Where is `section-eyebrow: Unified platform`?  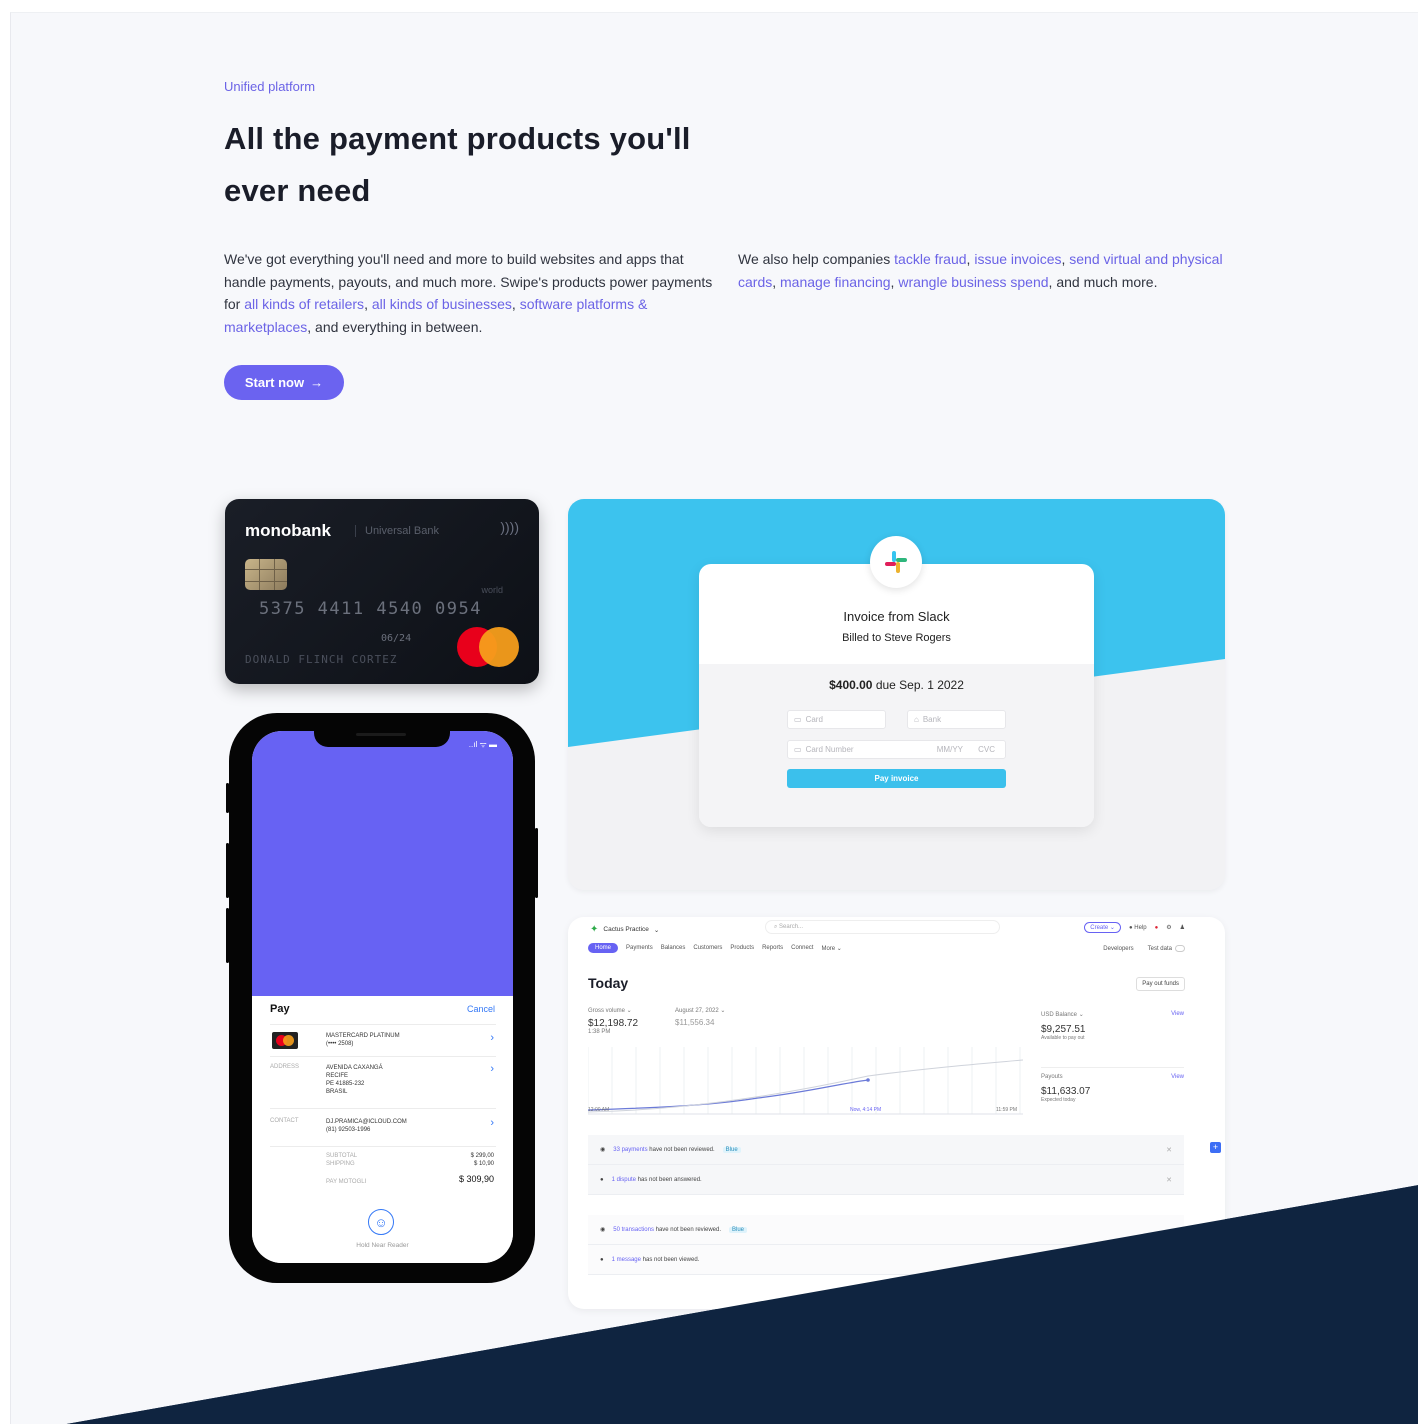 section-eyebrow: Unified platform is located at coordinates (270, 86).